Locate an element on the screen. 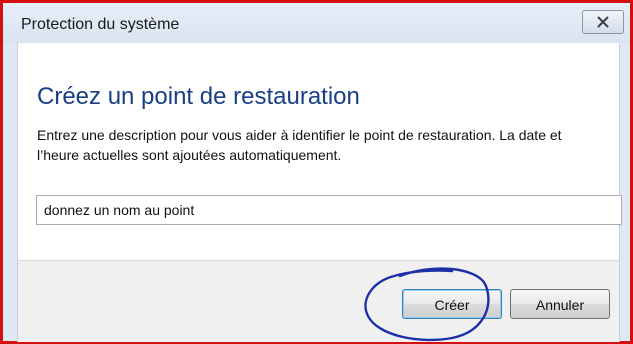 The height and width of the screenshot is (344, 633). title-bar: Protection du système is located at coordinates (316, 23).